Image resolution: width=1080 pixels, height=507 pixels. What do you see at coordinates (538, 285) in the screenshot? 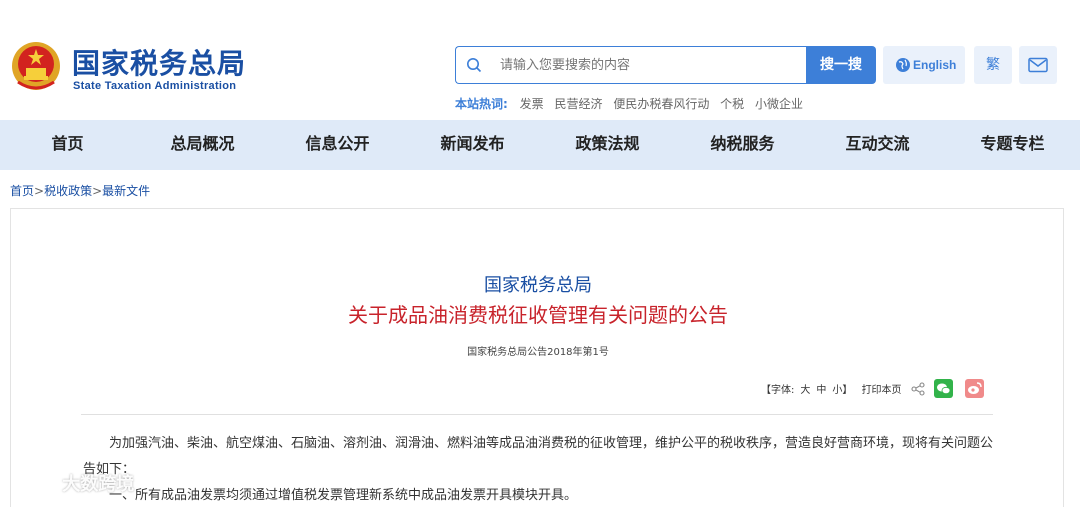
I see `article-issuer: 国家税务总局` at bounding box center [538, 285].